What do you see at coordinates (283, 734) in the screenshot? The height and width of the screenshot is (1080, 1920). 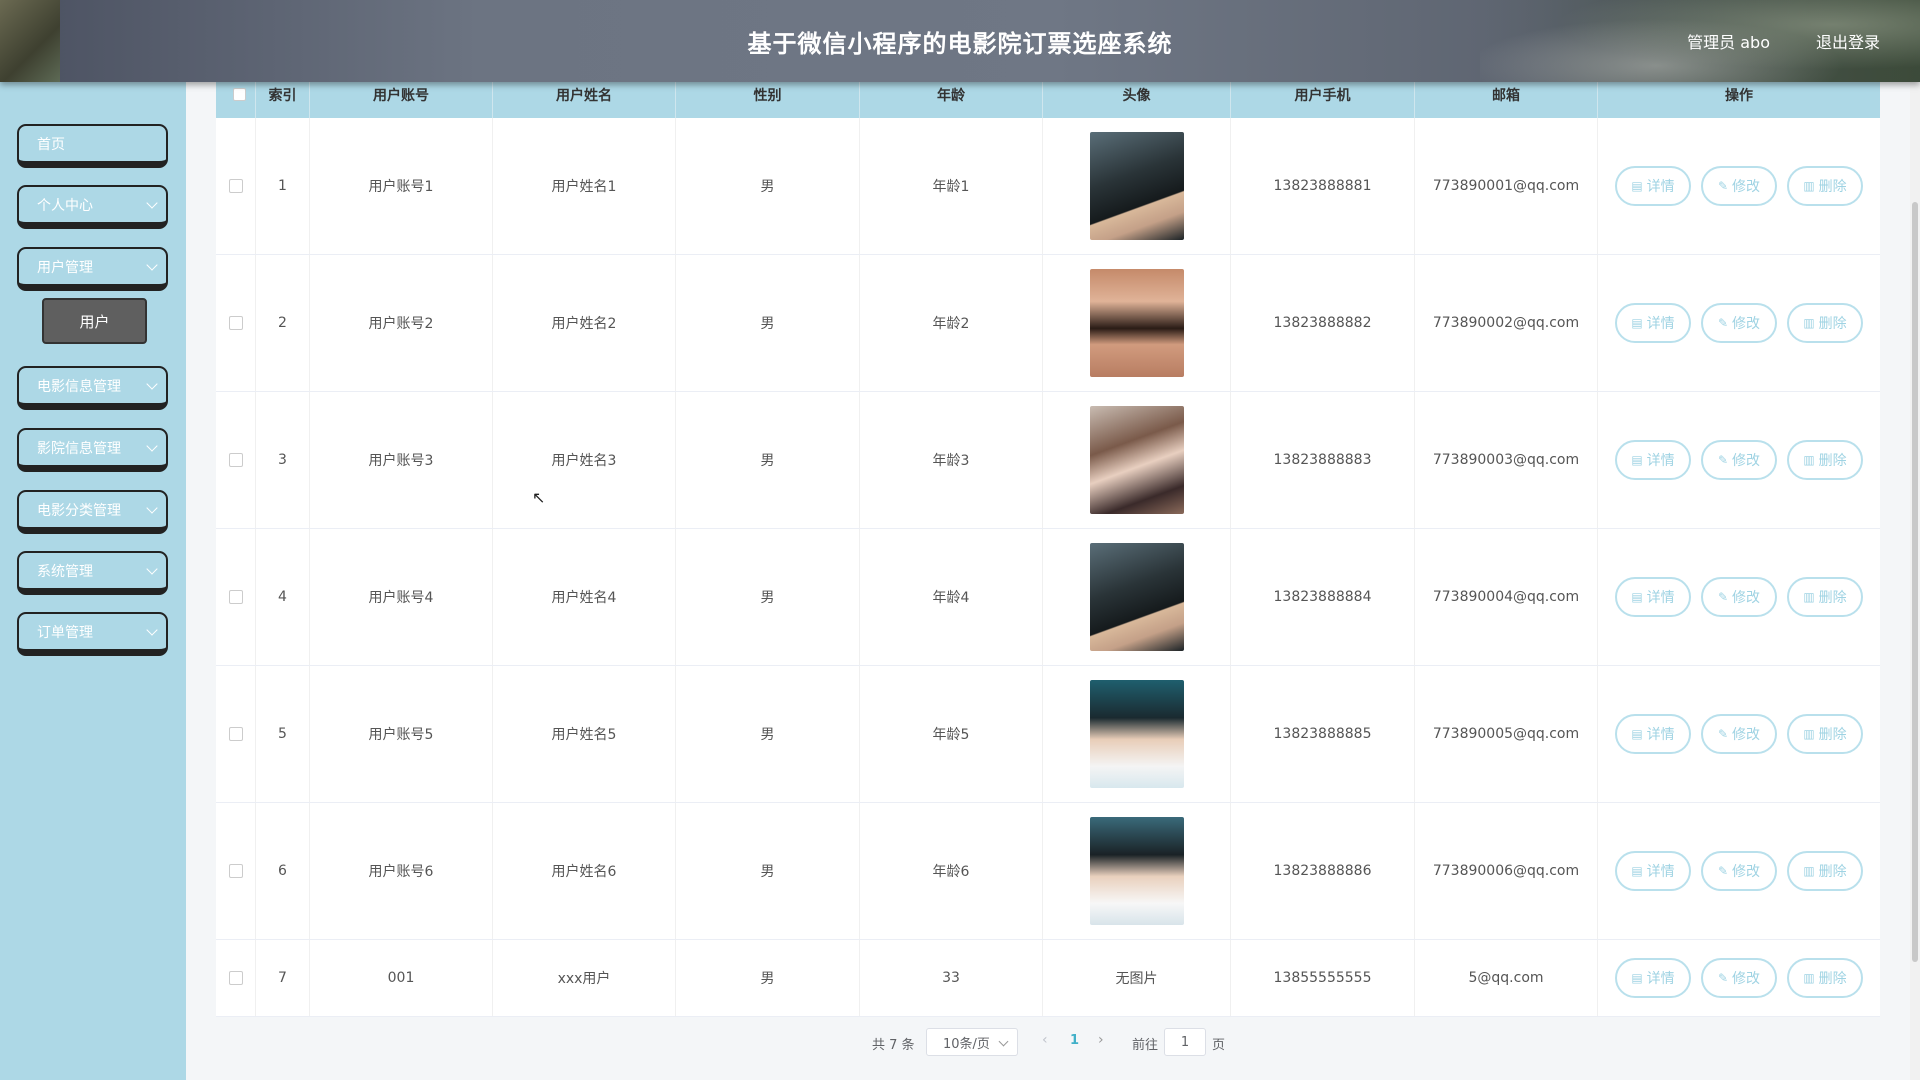 I see `cell-index: 5` at bounding box center [283, 734].